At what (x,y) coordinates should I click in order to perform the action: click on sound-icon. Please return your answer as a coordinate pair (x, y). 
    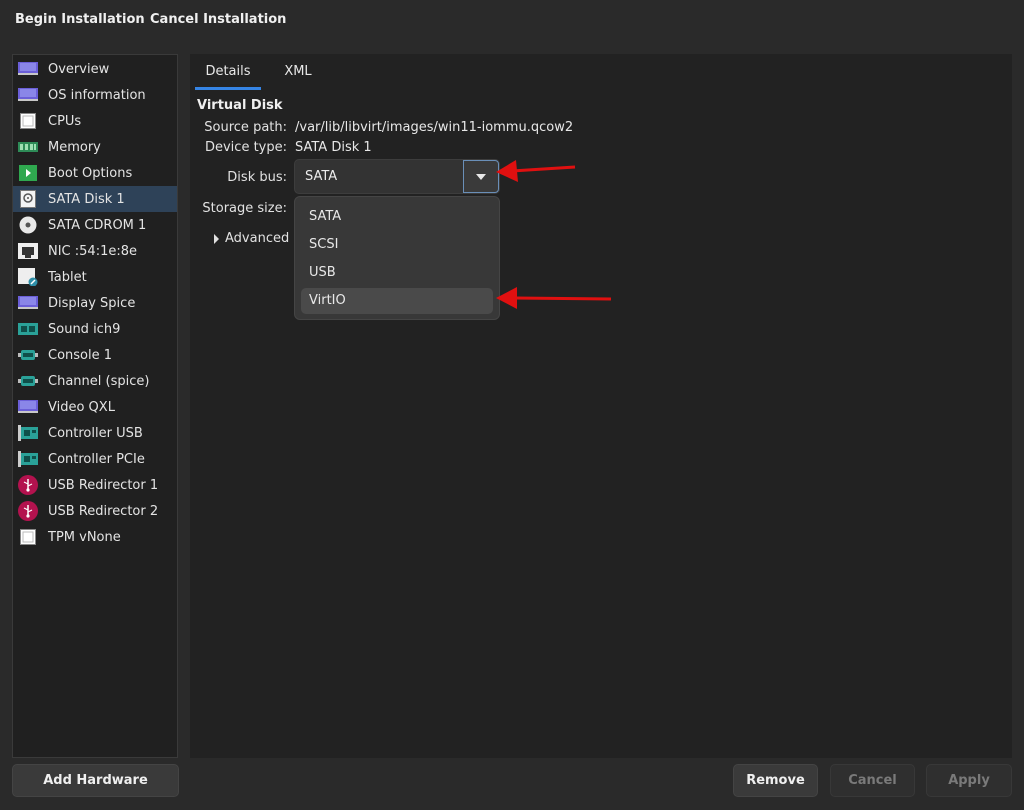
    Looking at the image, I should click on (28, 329).